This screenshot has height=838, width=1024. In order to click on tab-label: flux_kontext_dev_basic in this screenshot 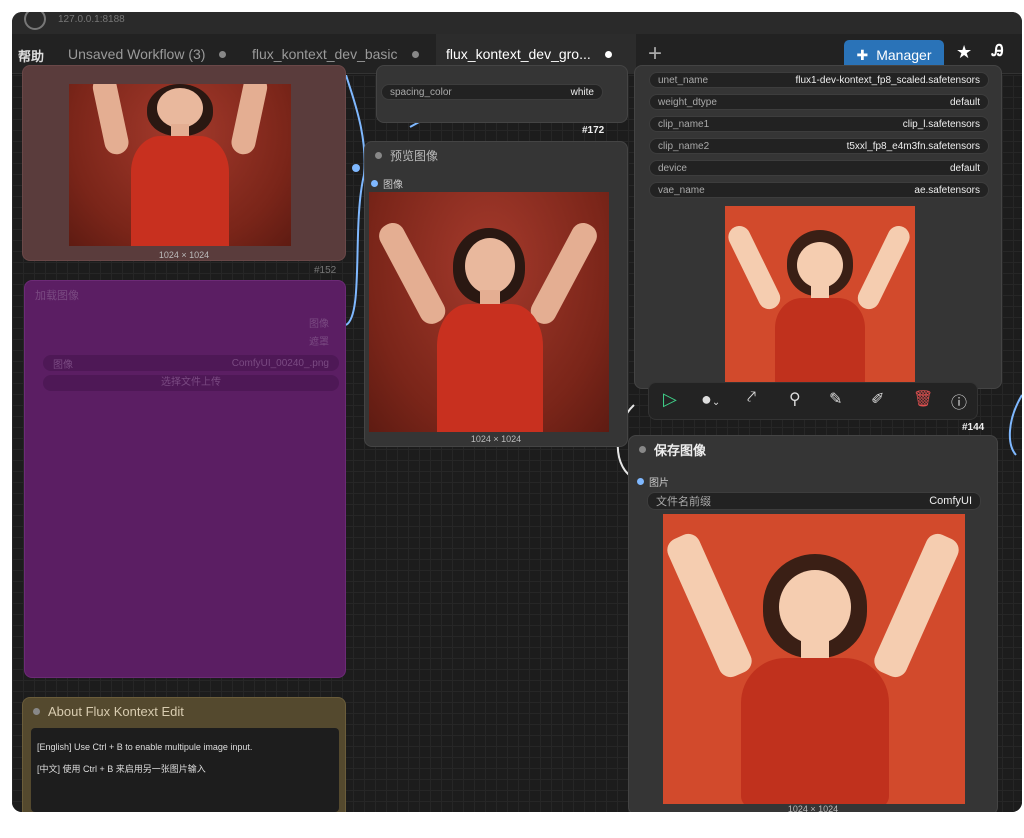, I will do `click(325, 54)`.